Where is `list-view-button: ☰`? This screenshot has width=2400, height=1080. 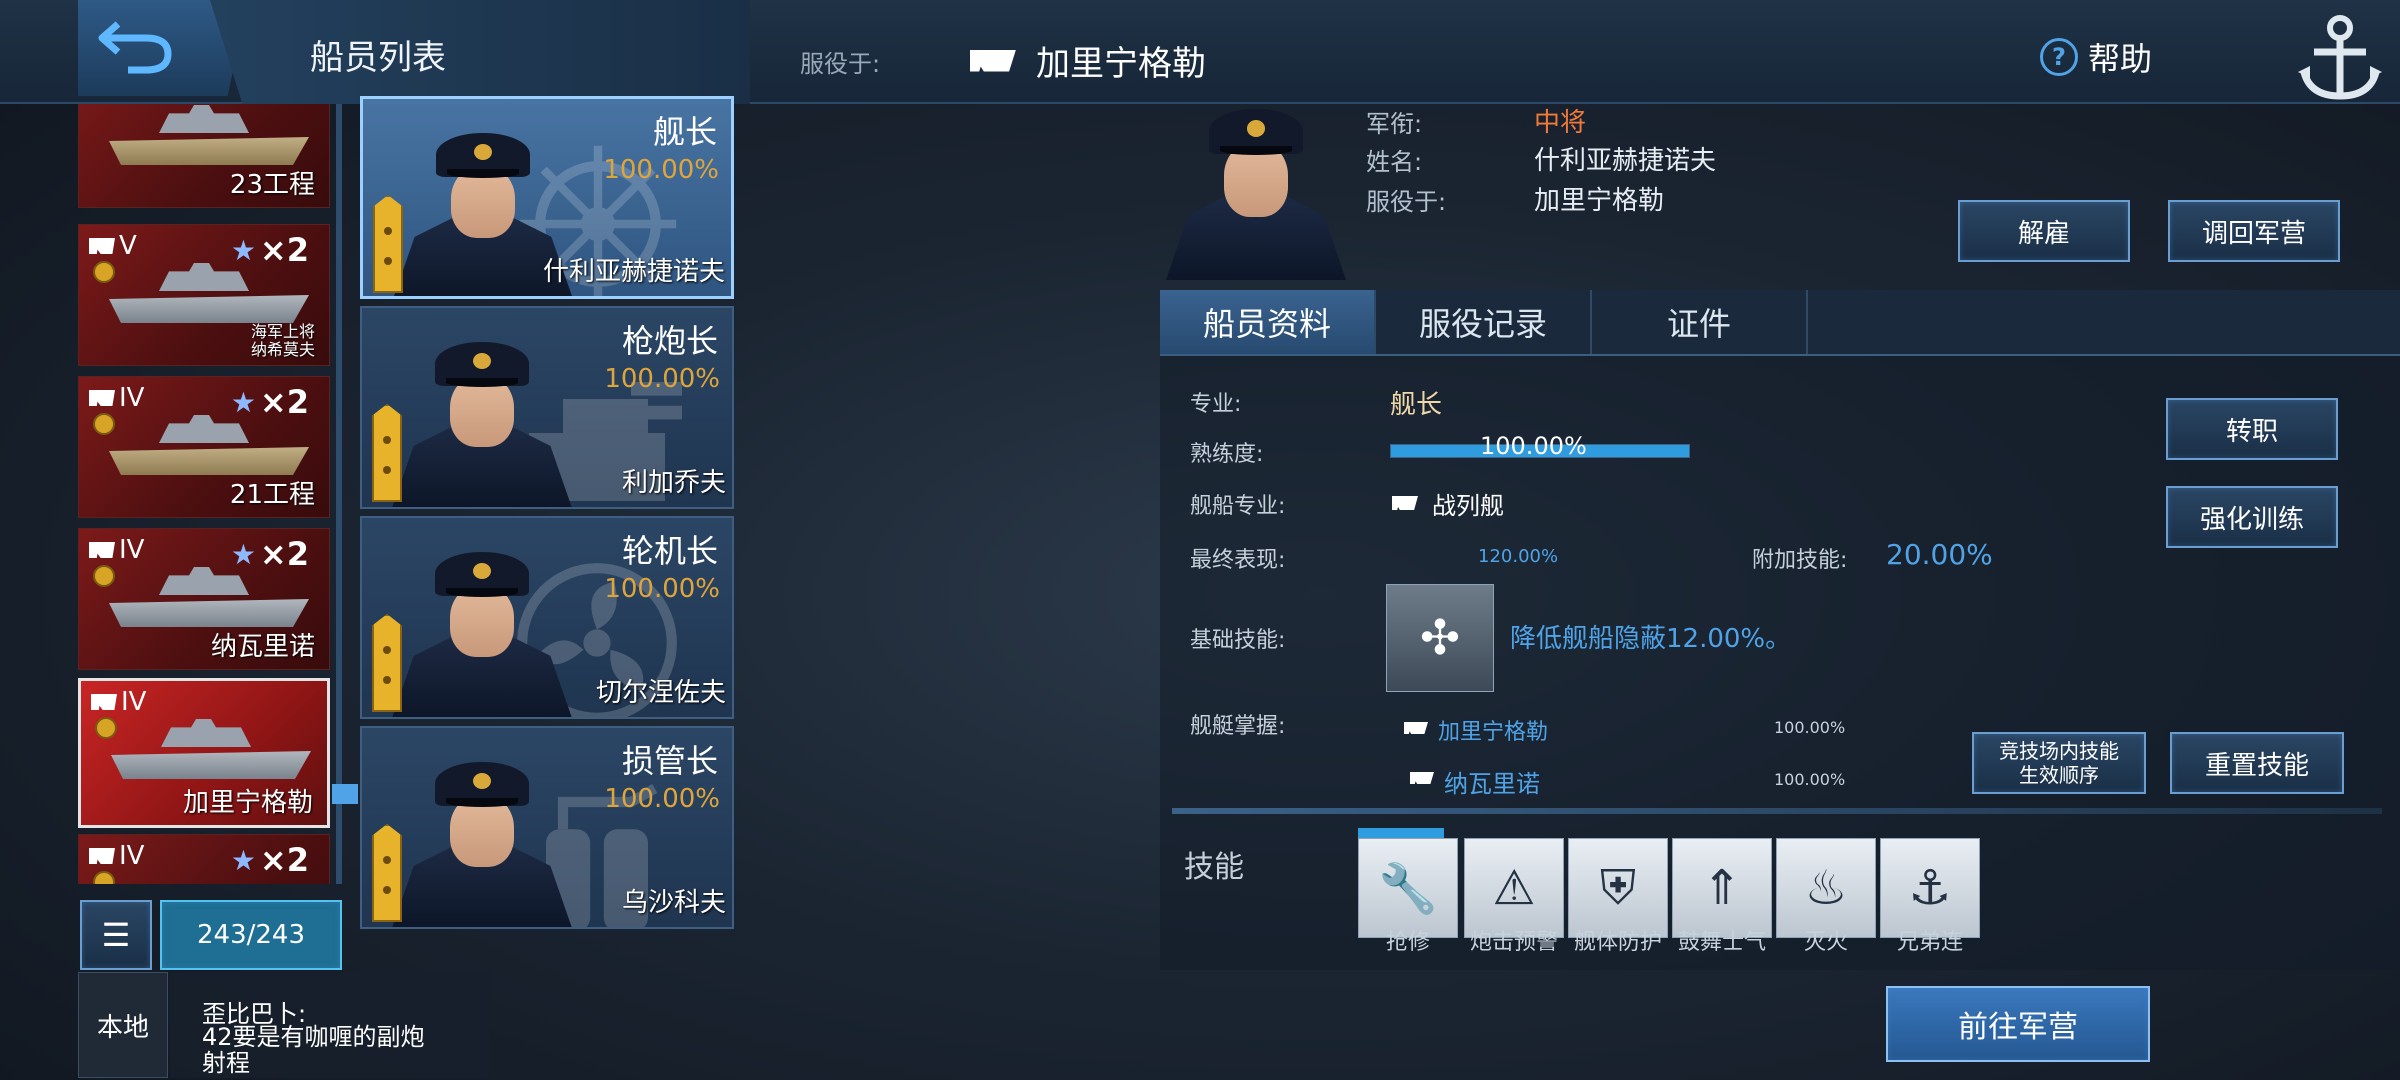
list-view-button: ☰ is located at coordinates (116, 935).